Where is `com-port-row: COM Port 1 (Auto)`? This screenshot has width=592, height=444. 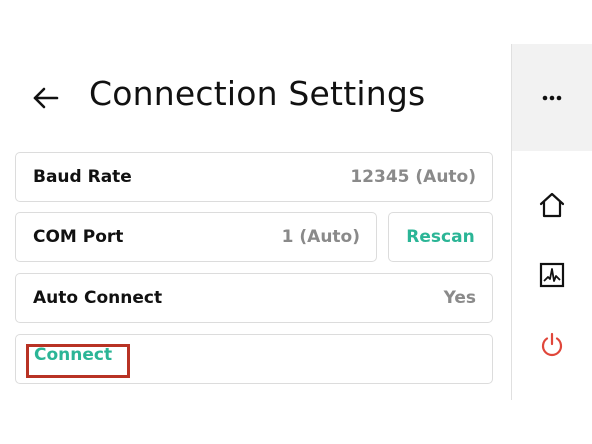
com-port-row: COM Port 1 (Auto) is located at coordinates (196, 237).